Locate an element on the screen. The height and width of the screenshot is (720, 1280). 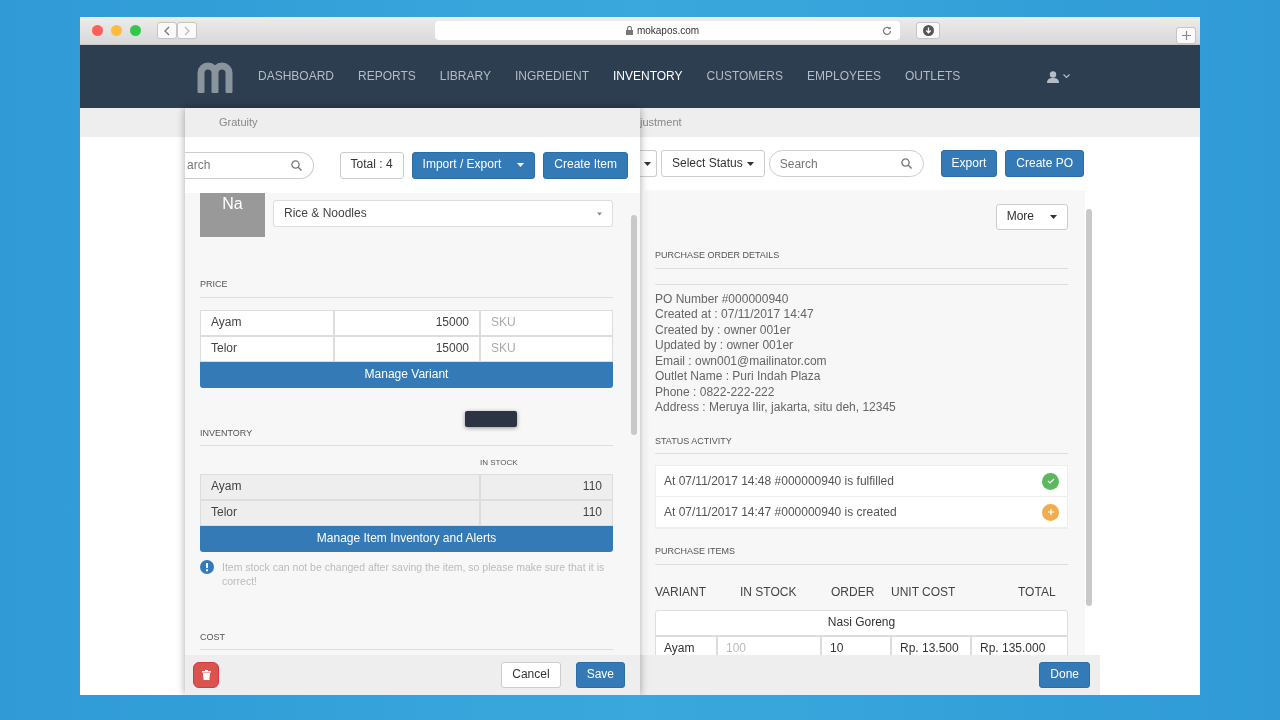
lock-icon is located at coordinates (629, 30).